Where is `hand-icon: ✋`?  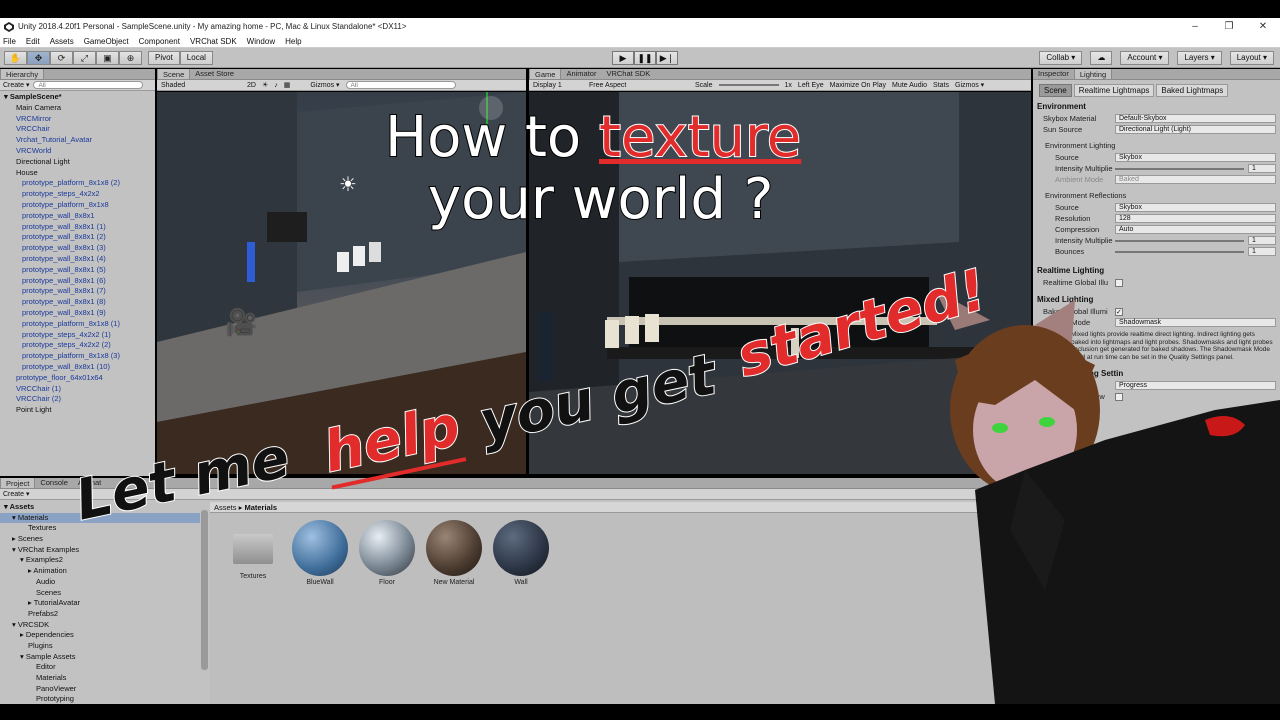 hand-icon: ✋ is located at coordinates (15, 58).